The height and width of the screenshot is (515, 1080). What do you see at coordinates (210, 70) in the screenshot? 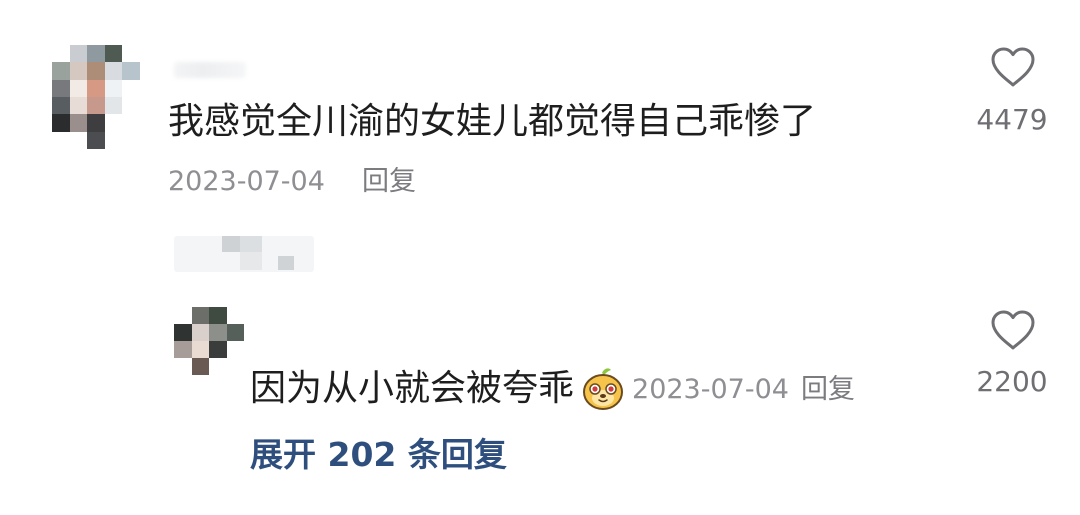
I see `username-redacted` at bounding box center [210, 70].